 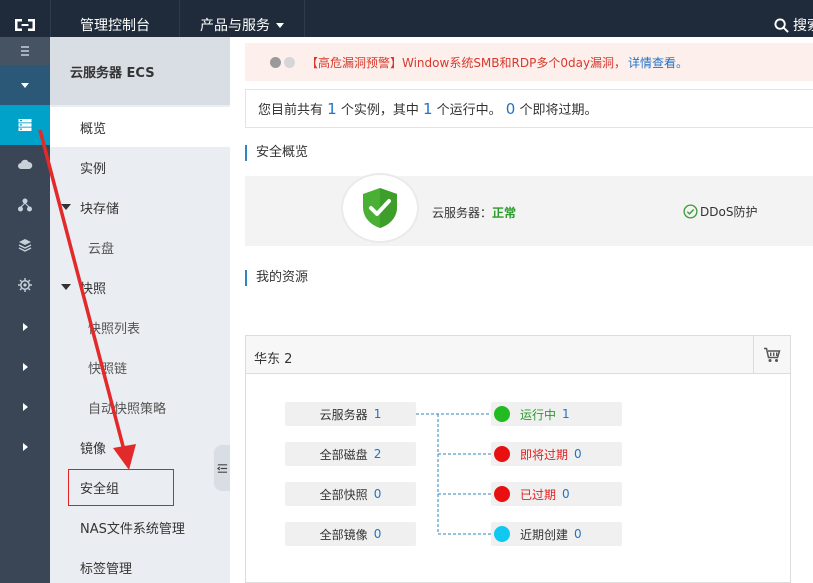 I want to click on security-overview-title: 安全概览, so click(x=276, y=153).